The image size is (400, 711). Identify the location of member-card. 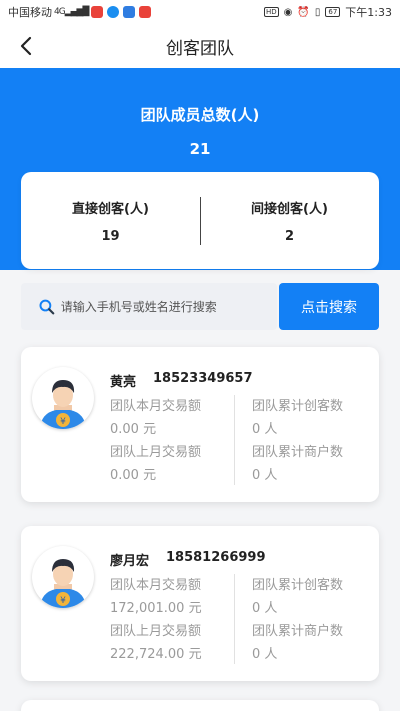
(200, 705).